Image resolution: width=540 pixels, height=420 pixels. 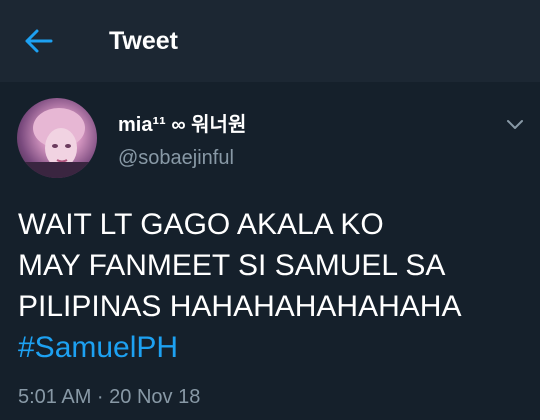 What do you see at coordinates (57, 143) in the screenshot?
I see `avatar-image` at bounding box center [57, 143].